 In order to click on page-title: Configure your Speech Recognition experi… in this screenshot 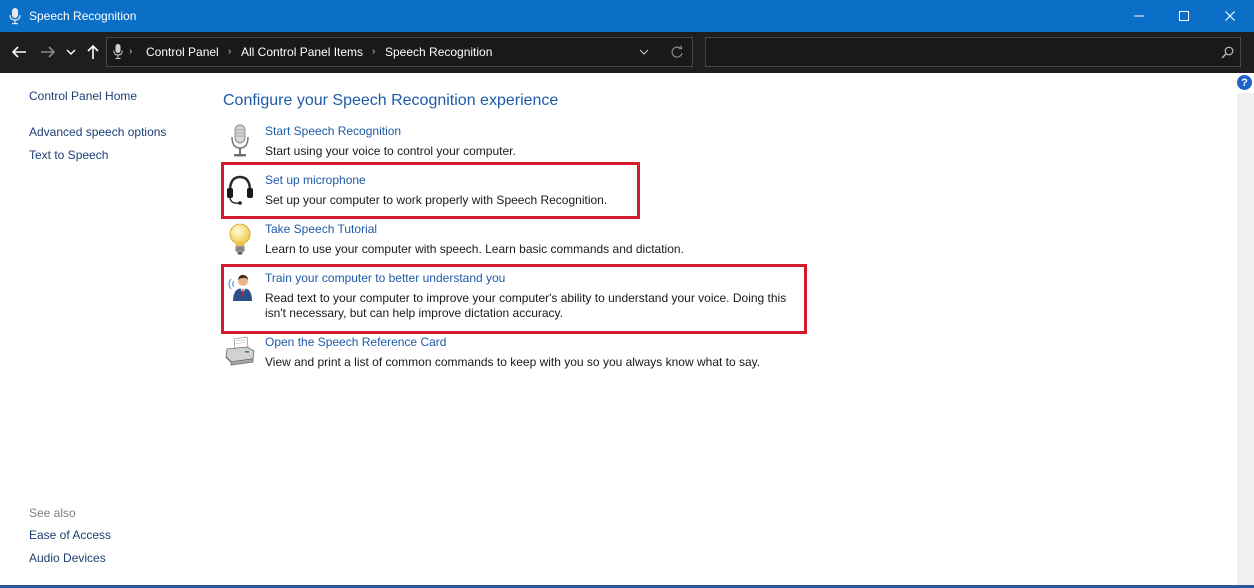, I will do `click(391, 100)`.